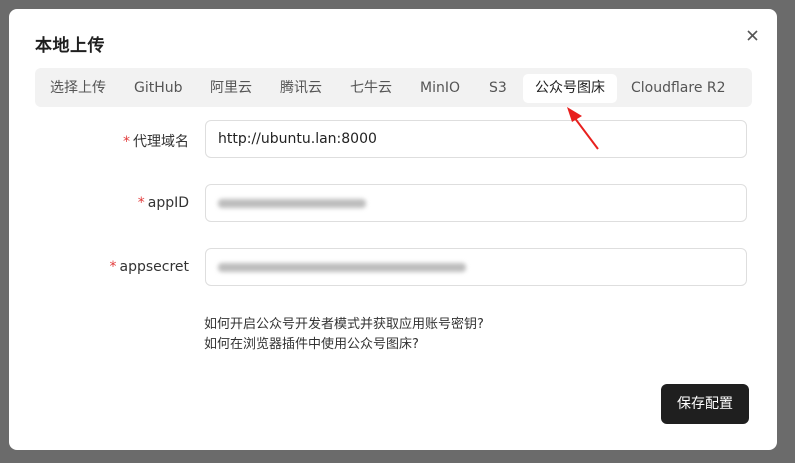 Image resolution: width=795 pixels, height=463 pixels. Describe the element at coordinates (301, 88) in the screenshot. I see `tab-tencent: 腾讯云` at that location.